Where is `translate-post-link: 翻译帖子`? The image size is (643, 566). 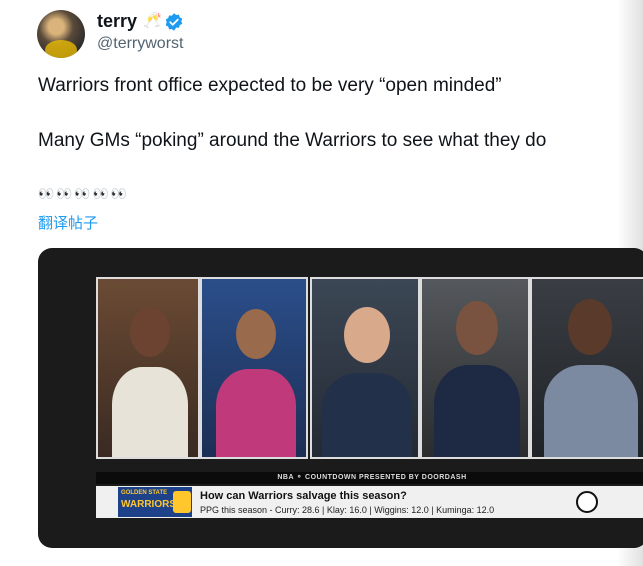
translate-post-link: 翻译帖子 is located at coordinates (68, 222).